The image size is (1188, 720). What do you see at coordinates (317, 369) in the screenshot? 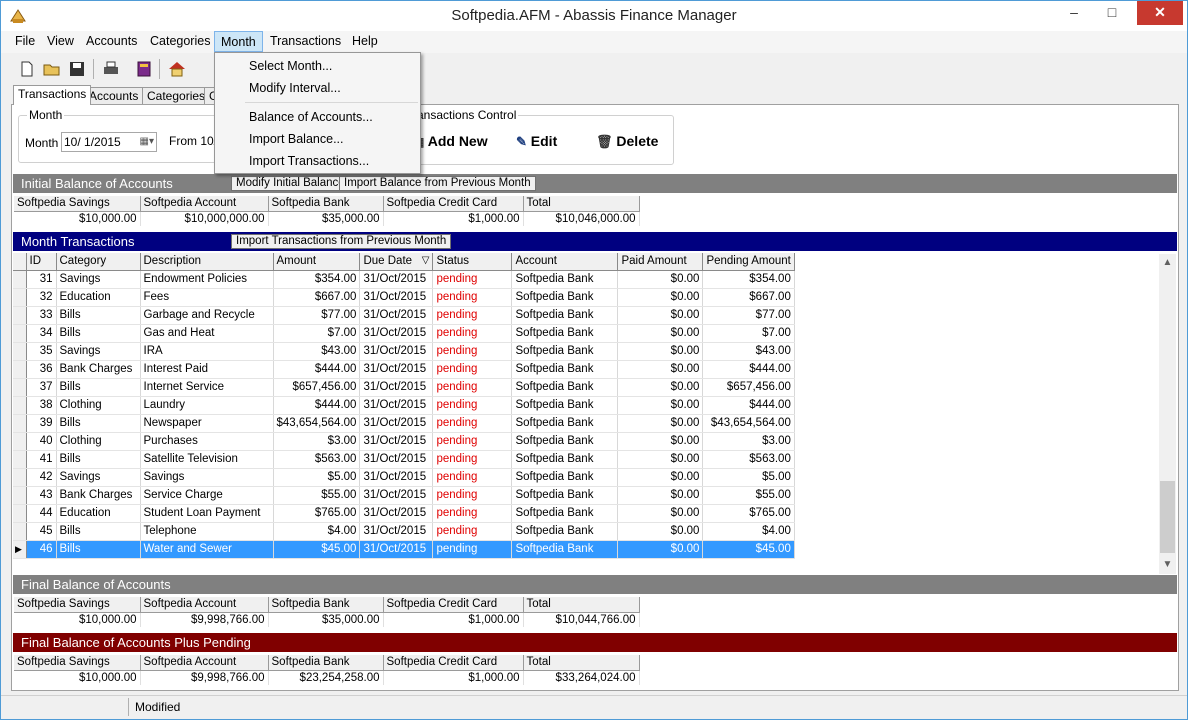
I see `cell-amount: $444.00` at bounding box center [317, 369].